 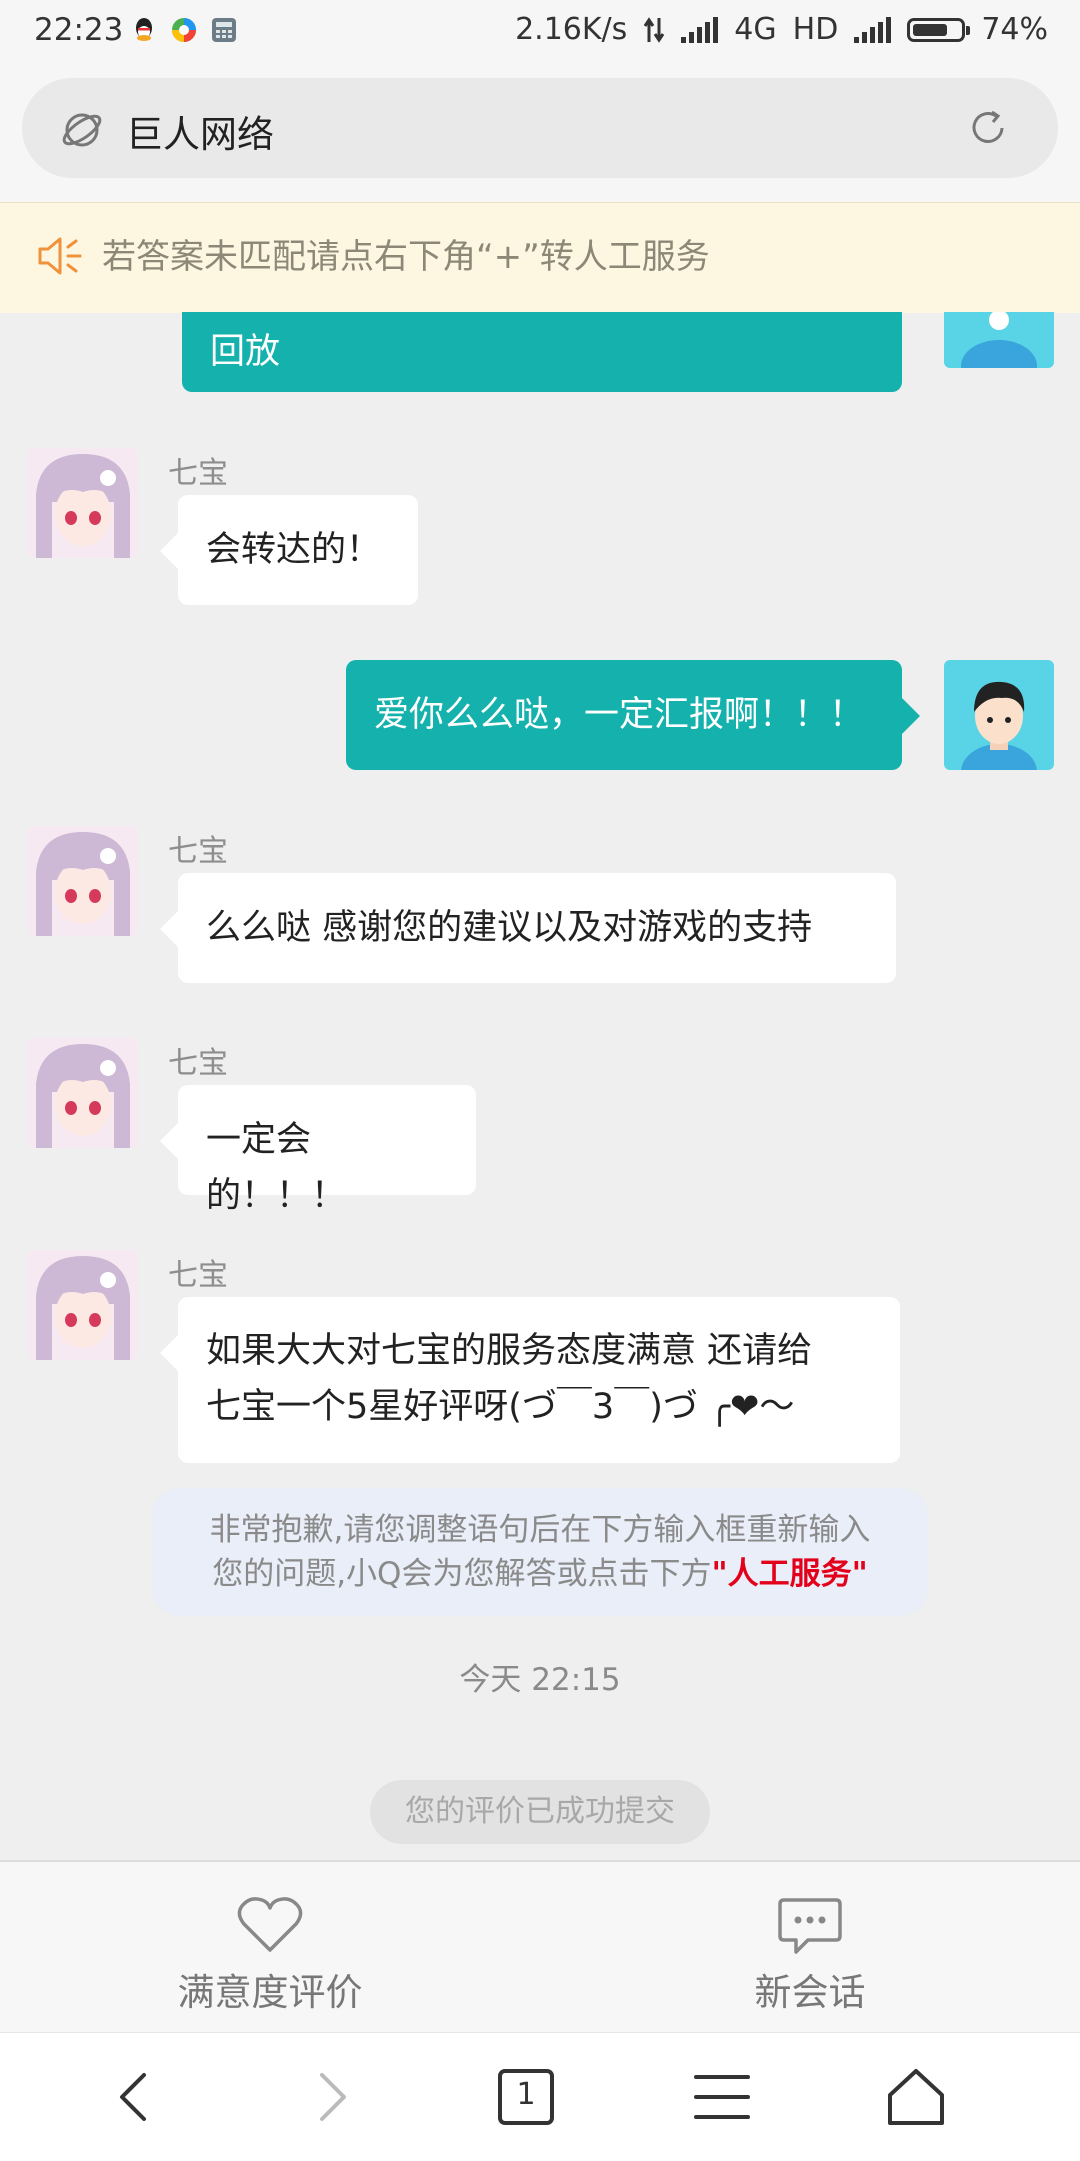 What do you see at coordinates (509, 1351) in the screenshot?
I see `message-text-line-1: 如果大大对七宝的服务态度满意 还请给` at bounding box center [509, 1351].